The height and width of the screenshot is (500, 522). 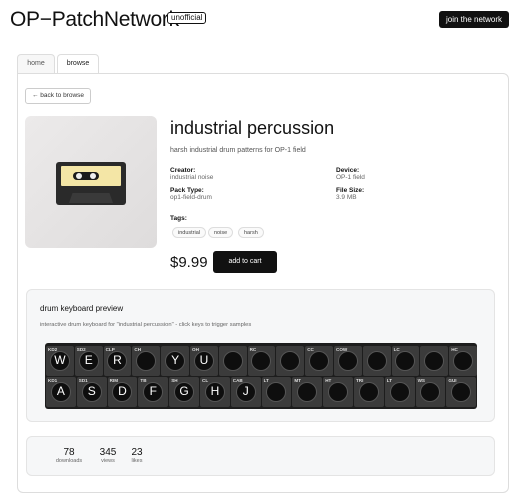 I want to click on stat-likes: 23 likes, so click(x=137, y=455).